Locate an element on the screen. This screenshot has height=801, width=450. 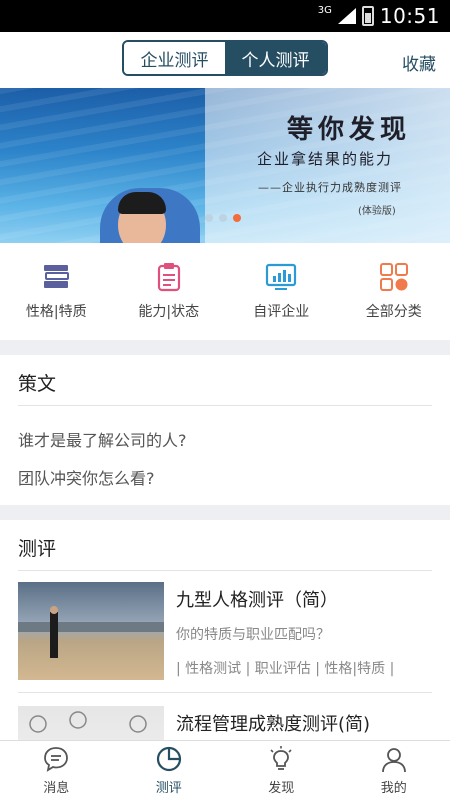
grid-icon is located at coordinates (394, 277).